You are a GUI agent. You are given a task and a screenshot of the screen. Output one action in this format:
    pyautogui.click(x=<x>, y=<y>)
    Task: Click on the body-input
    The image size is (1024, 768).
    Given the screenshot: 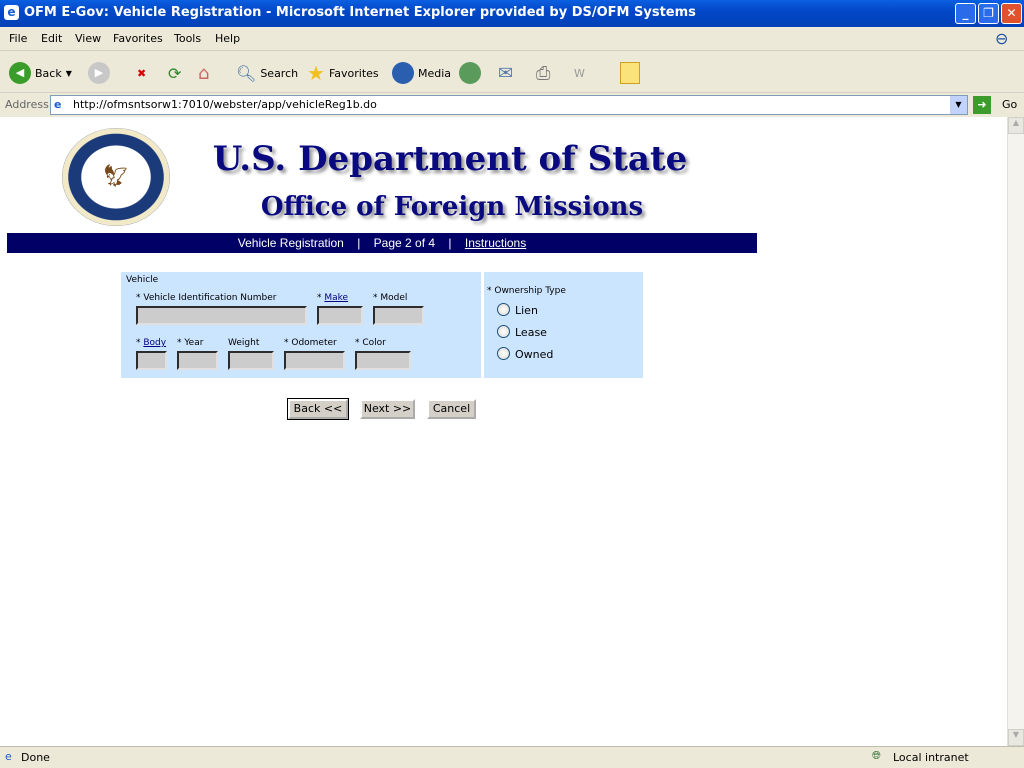 What is the action you would take?
    pyautogui.click(x=151, y=360)
    